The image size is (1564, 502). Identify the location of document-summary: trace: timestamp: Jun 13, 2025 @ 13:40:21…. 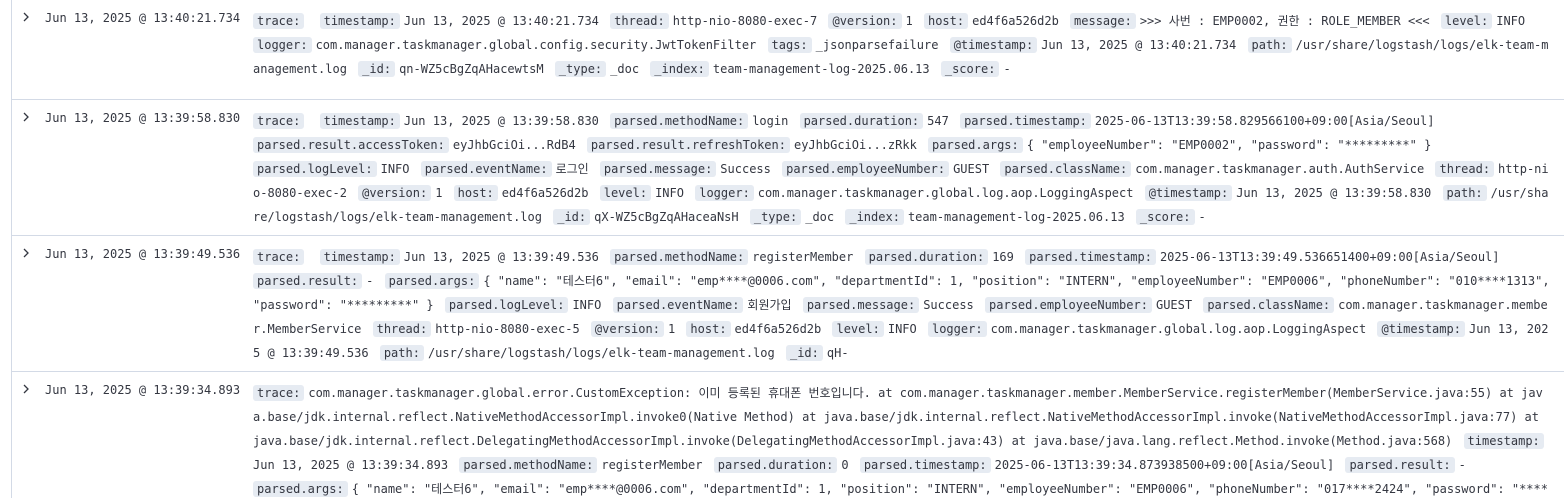
(908, 42).